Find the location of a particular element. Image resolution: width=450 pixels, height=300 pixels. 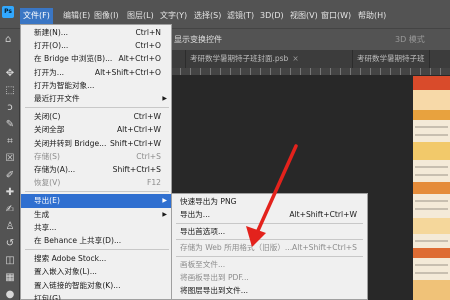

document-tab: 考研数学暑期特子班 × is located at coordinates (391, 59).